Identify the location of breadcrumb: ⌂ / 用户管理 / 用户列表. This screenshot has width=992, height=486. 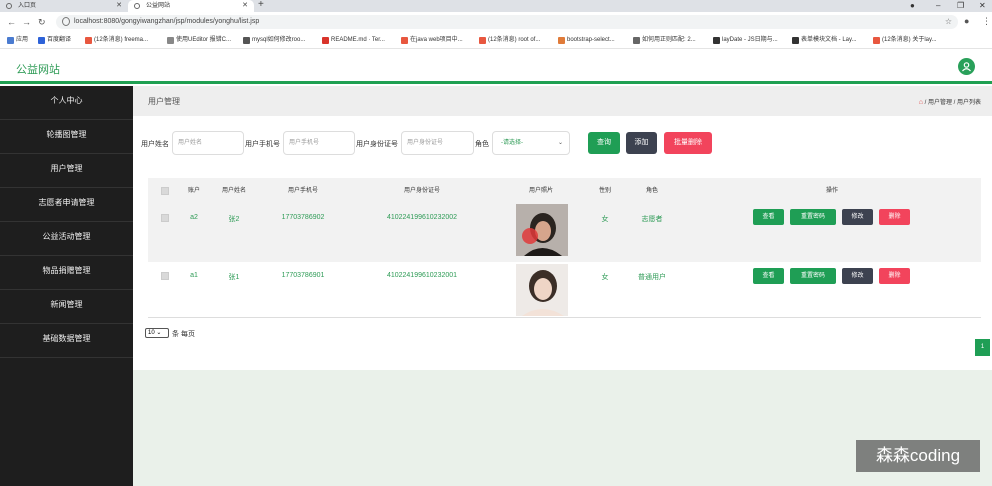
(949, 102).